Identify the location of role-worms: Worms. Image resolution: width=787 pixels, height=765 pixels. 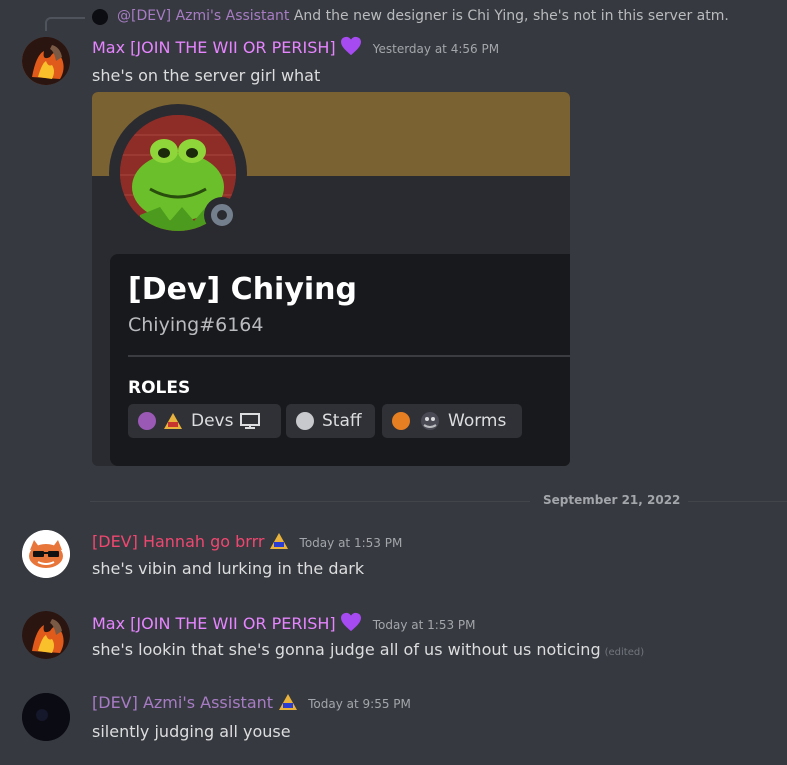
(452, 421).